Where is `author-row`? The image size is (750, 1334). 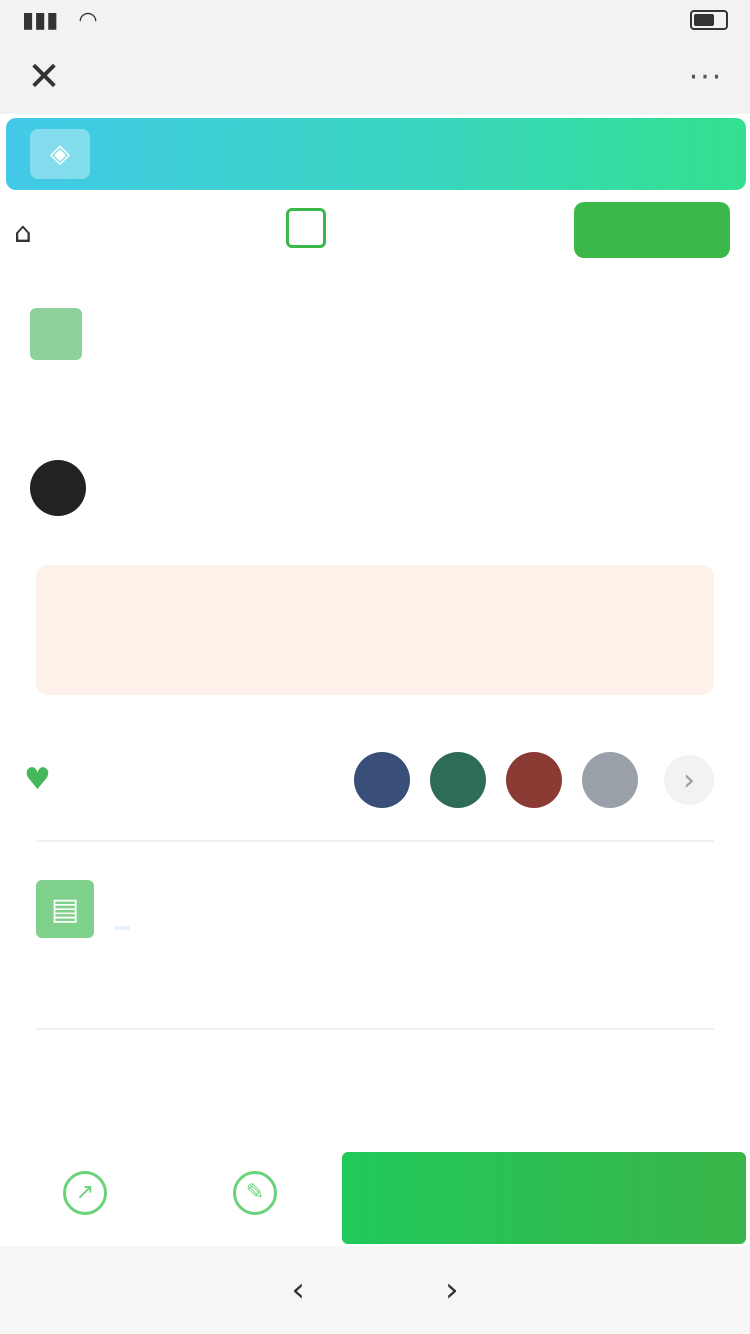 author-row is located at coordinates (67, 488).